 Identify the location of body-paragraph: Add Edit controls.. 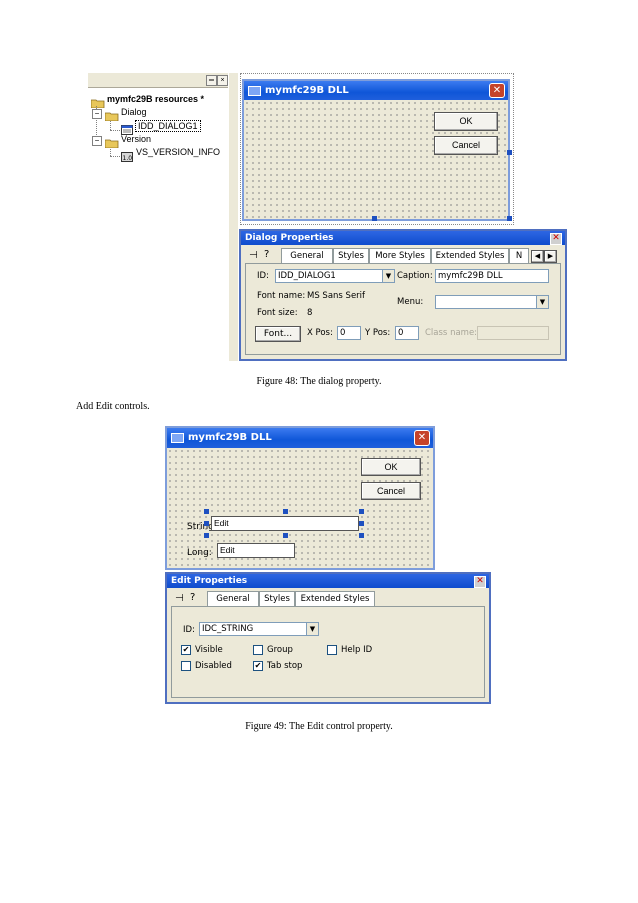
(113, 406).